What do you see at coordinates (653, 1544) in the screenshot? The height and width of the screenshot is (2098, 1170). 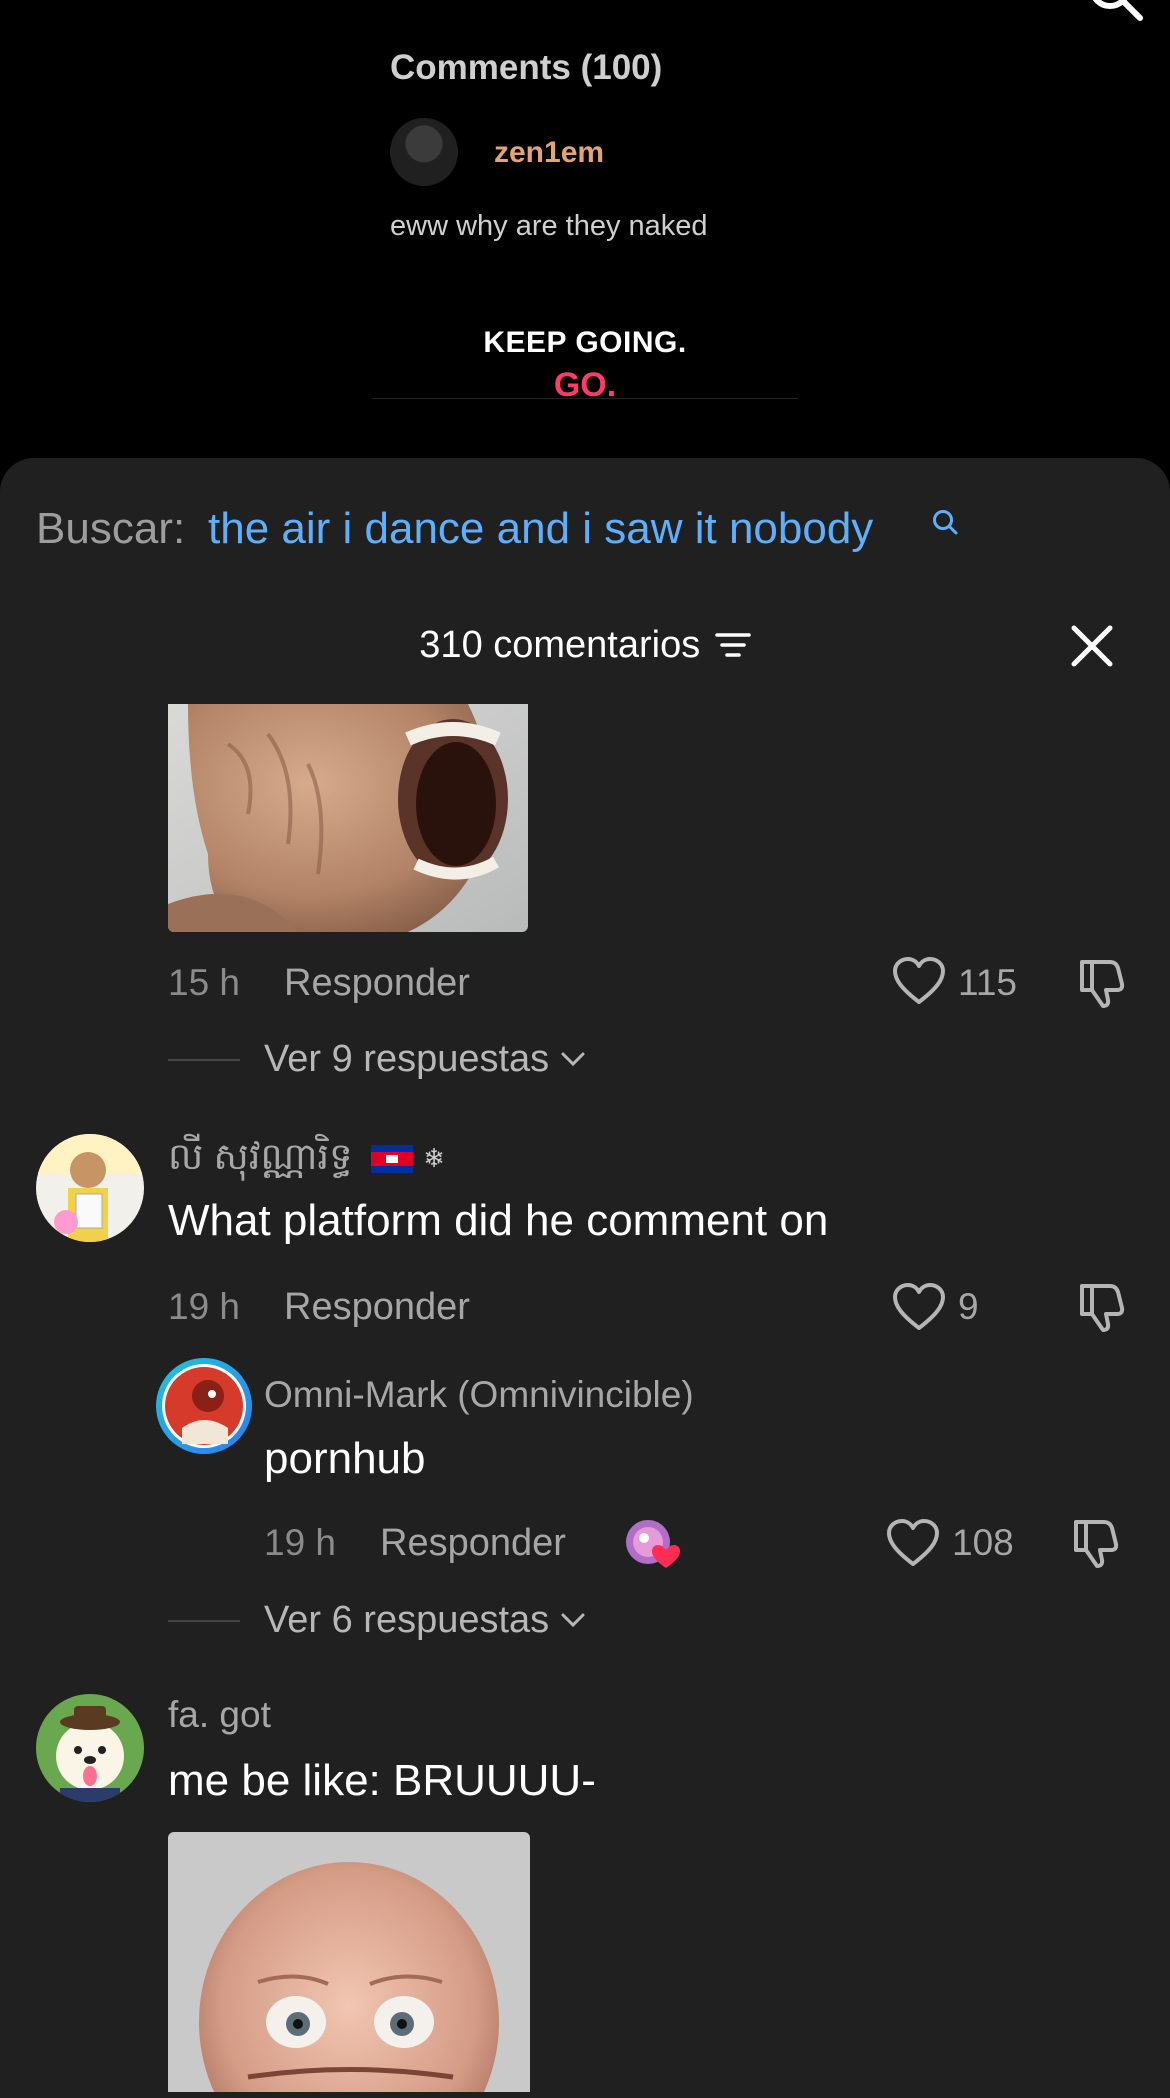 I see `creator-liked-icon` at bounding box center [653, 1544].